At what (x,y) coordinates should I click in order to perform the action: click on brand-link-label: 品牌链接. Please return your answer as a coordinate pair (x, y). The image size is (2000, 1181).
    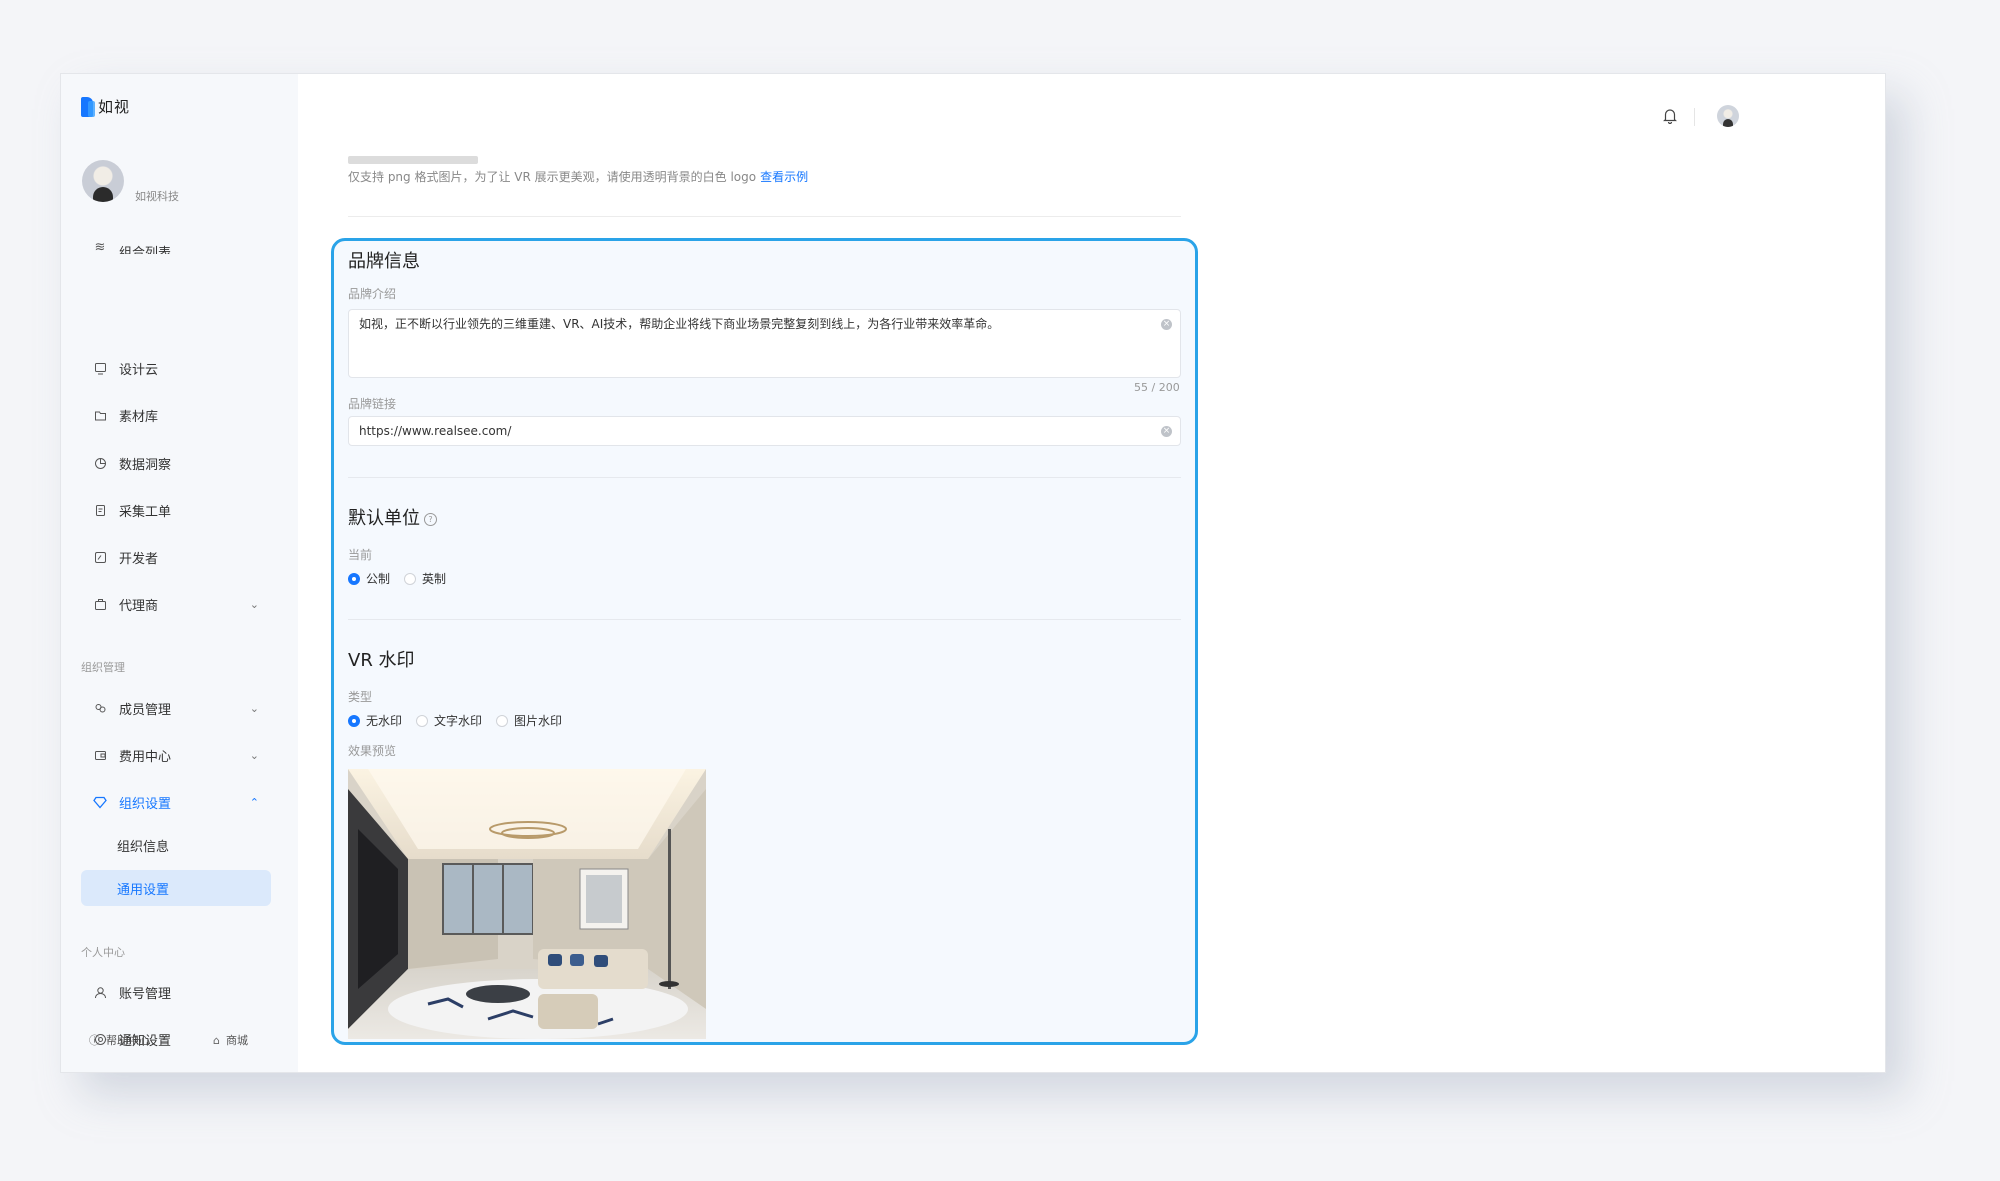
    Looking at the image, I should click on (372, 404).